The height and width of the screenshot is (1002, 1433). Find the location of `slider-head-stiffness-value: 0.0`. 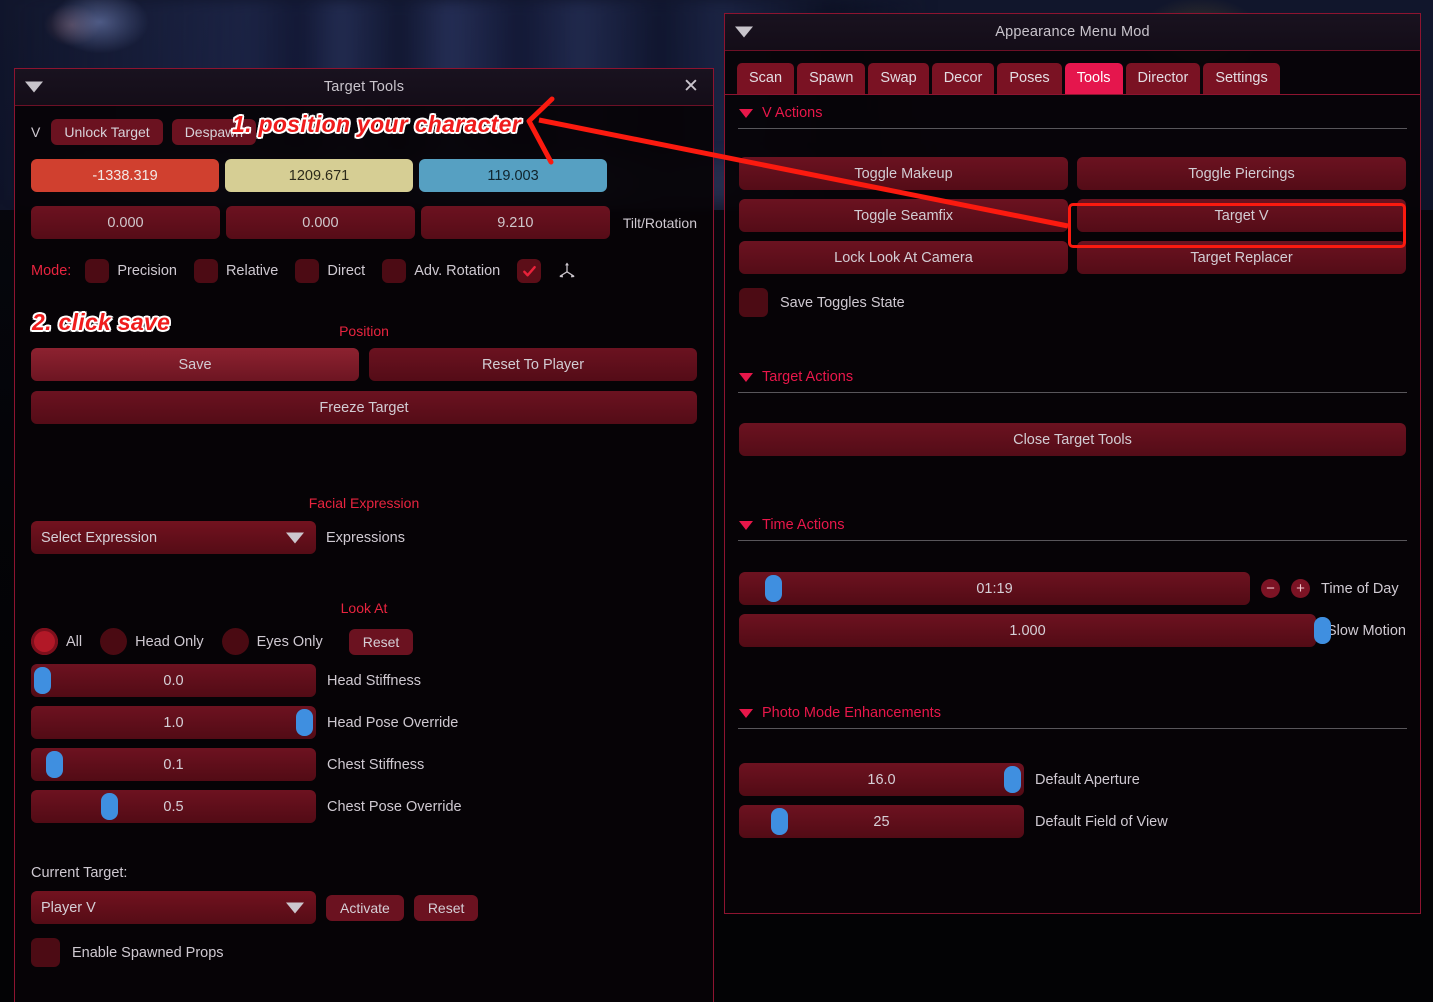

slider-head-stiffness-value: 0.0 is located at coordinates (173, 680).